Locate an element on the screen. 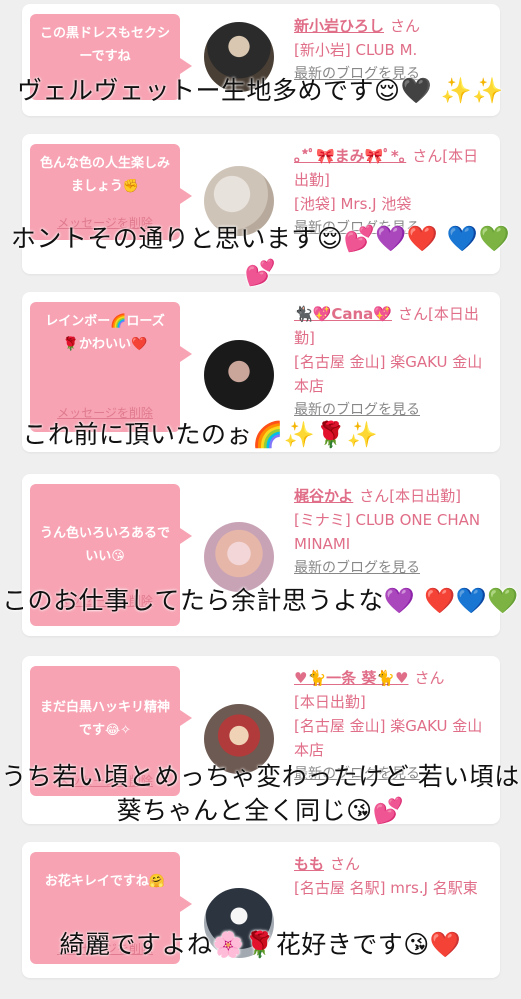 The height and width of the screenshot is (999, 521). message-bubble: レインボー🌈ローズ🌹かわいい❤️ メッセージを削除 is located at coordinates (111, 367).